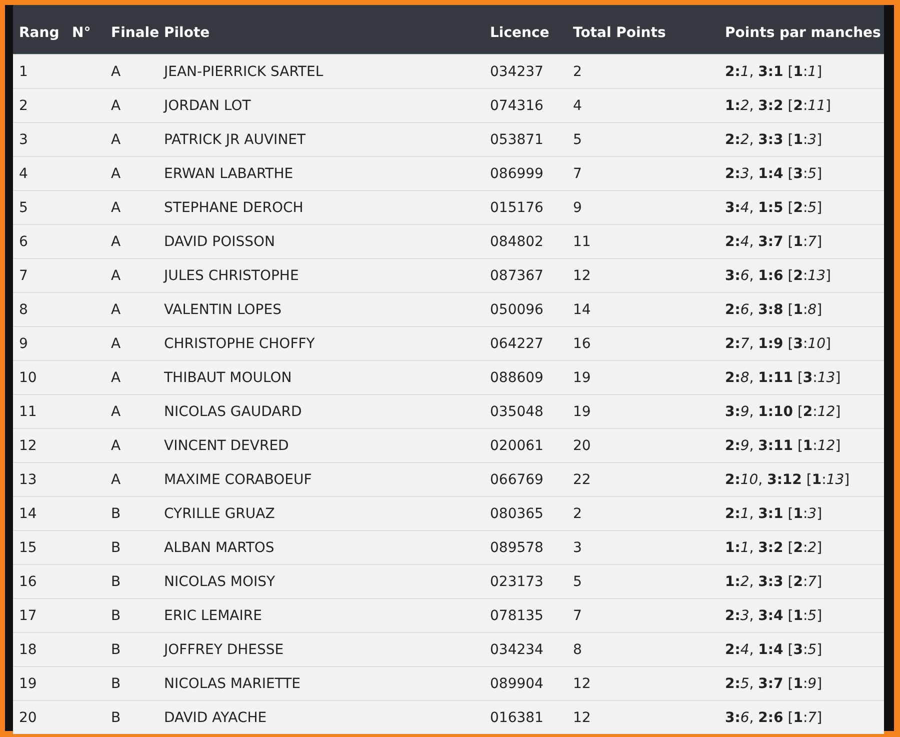  What do you see at coordinates (582, 480) in the screenshot?
I see `table-cell: 22` at bounding box center [582, 480].